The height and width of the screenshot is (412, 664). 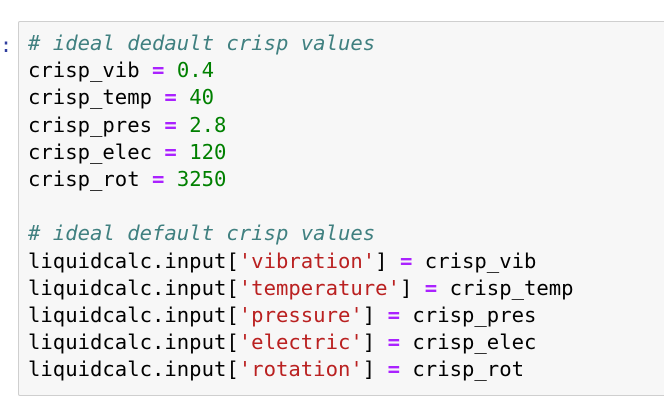 I want to click on assigned-variable: crisp_pres, so click(x=474, y=314).